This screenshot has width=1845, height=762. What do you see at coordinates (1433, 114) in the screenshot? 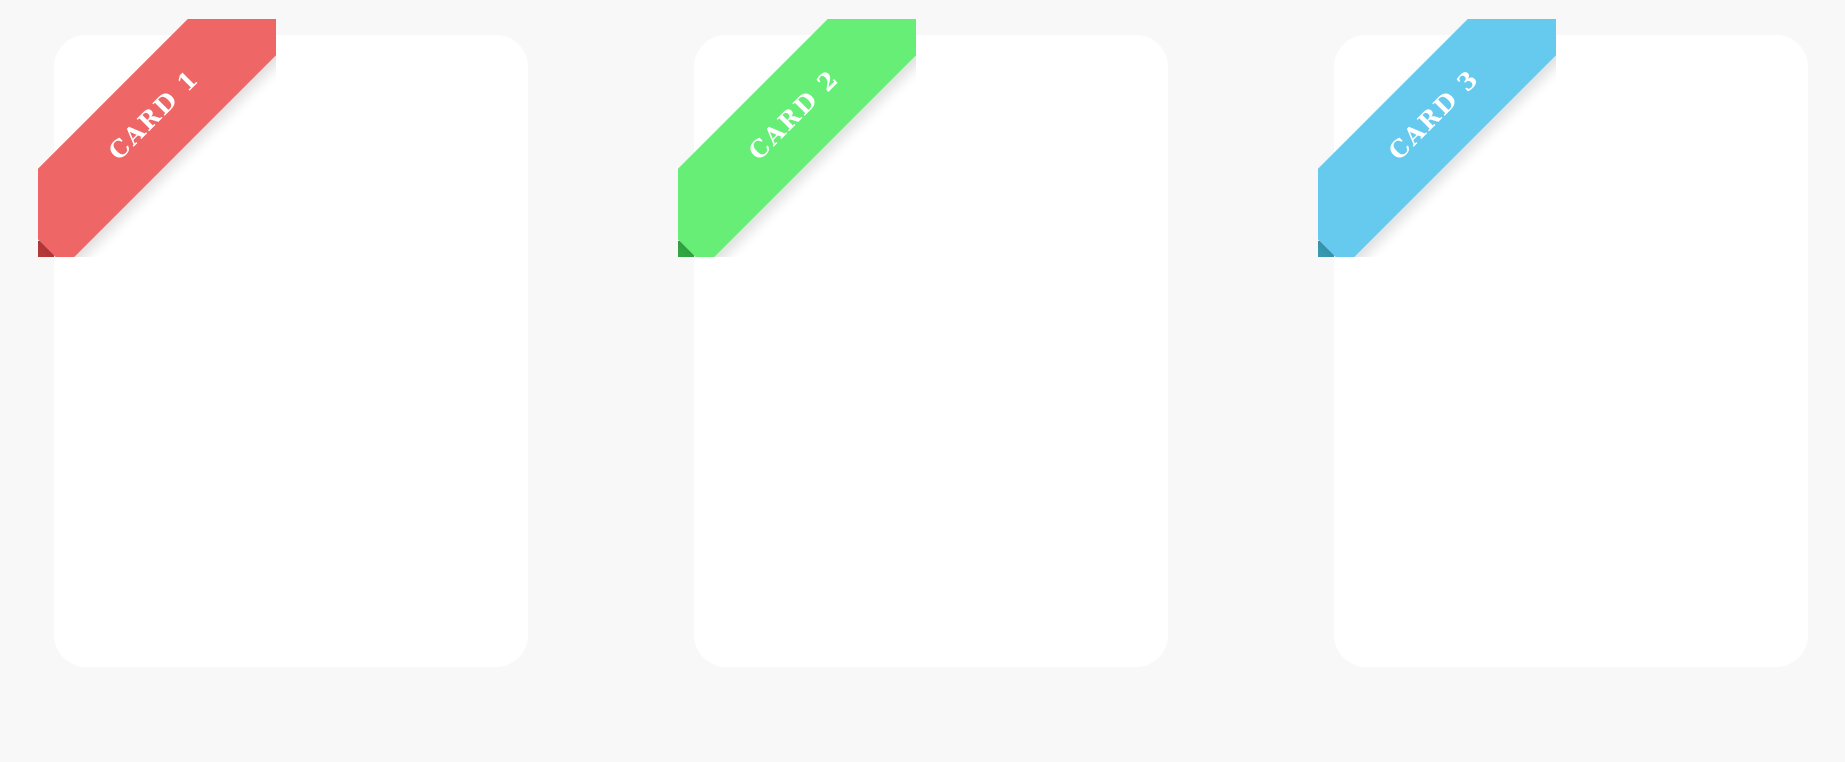
I see `card-3-ribbon-label: CARD 3` at bounding box center [1433, 114].